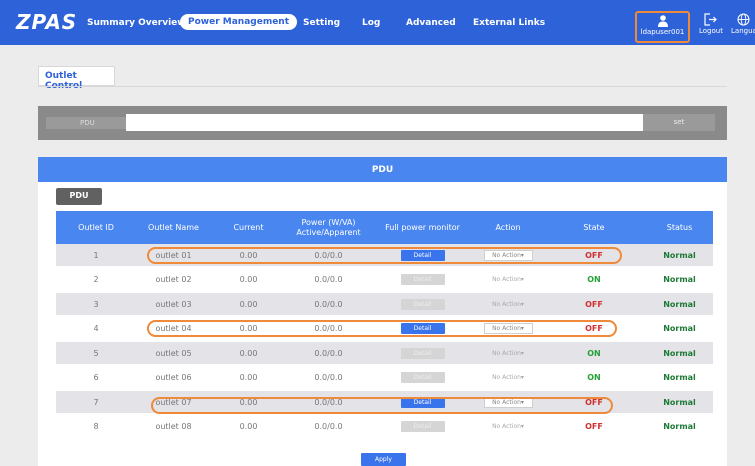 This screenshot has height=466, width=755. What do you see at coordinates (47, 22) in the screenshot?
I see `zpas-logo: ZPAS` at bounding box center [47, 22].